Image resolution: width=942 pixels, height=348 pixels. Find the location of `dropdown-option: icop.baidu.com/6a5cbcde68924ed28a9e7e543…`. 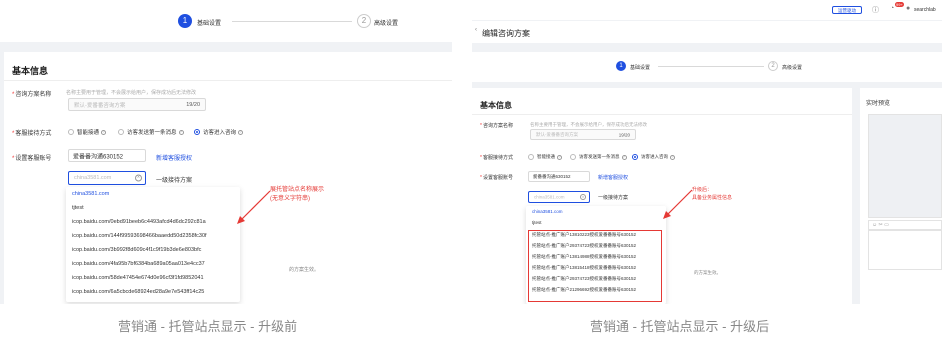

dropdown-option: icop.baidu.com/6a5cbcde68924ed28a9e7e543… is located at coordinates (138, 292).